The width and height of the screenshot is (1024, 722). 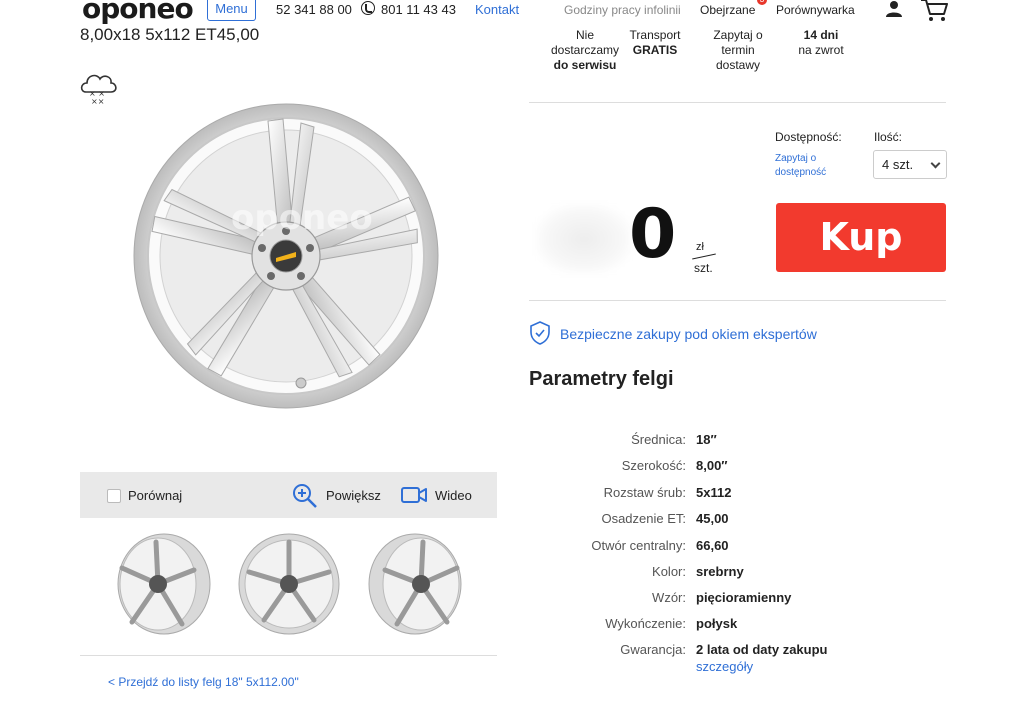 I want to click on phone-number-2: 801 11 43 43, so click(x=418, y=9).